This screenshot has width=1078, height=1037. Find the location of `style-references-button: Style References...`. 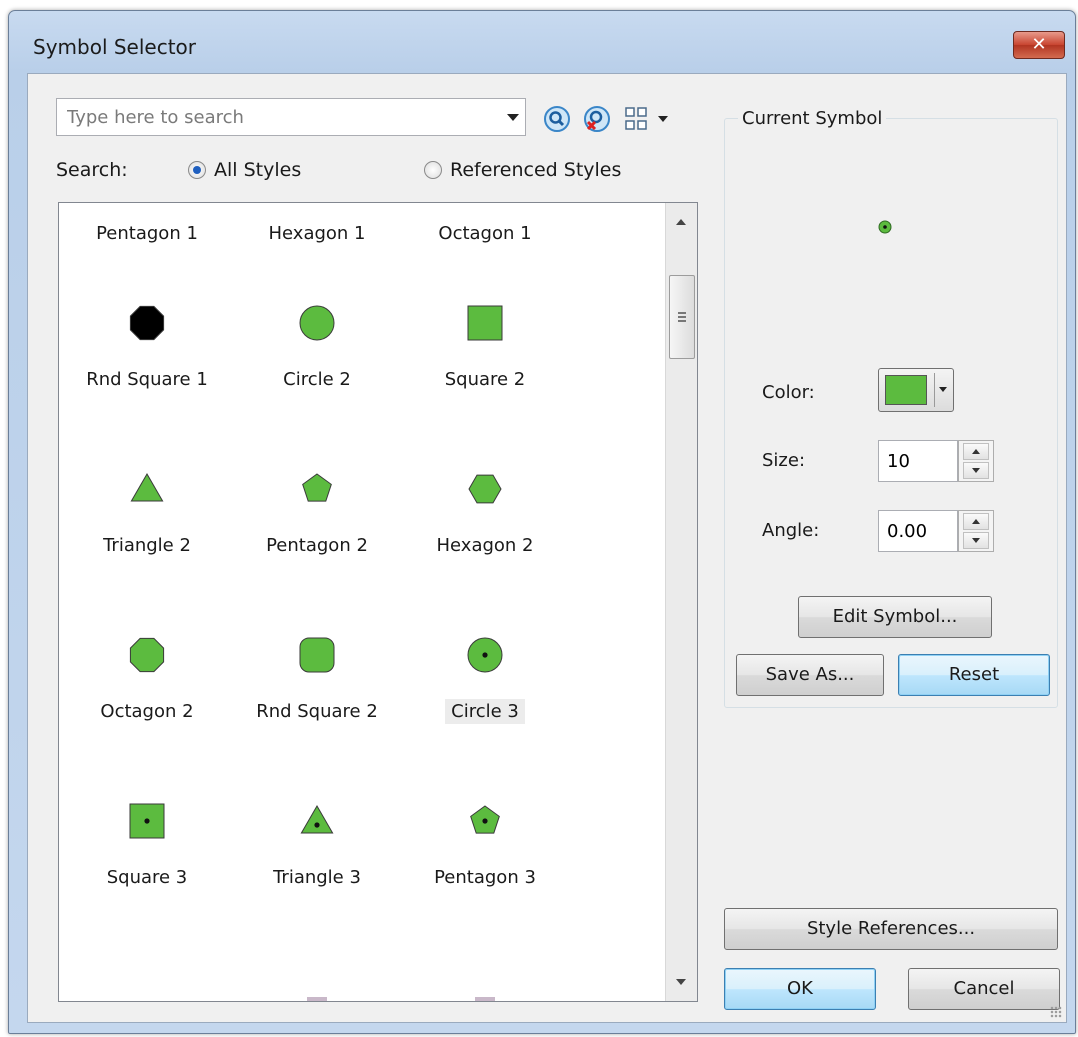

style-references-button: Style References... is located at coordinates (891, 929).